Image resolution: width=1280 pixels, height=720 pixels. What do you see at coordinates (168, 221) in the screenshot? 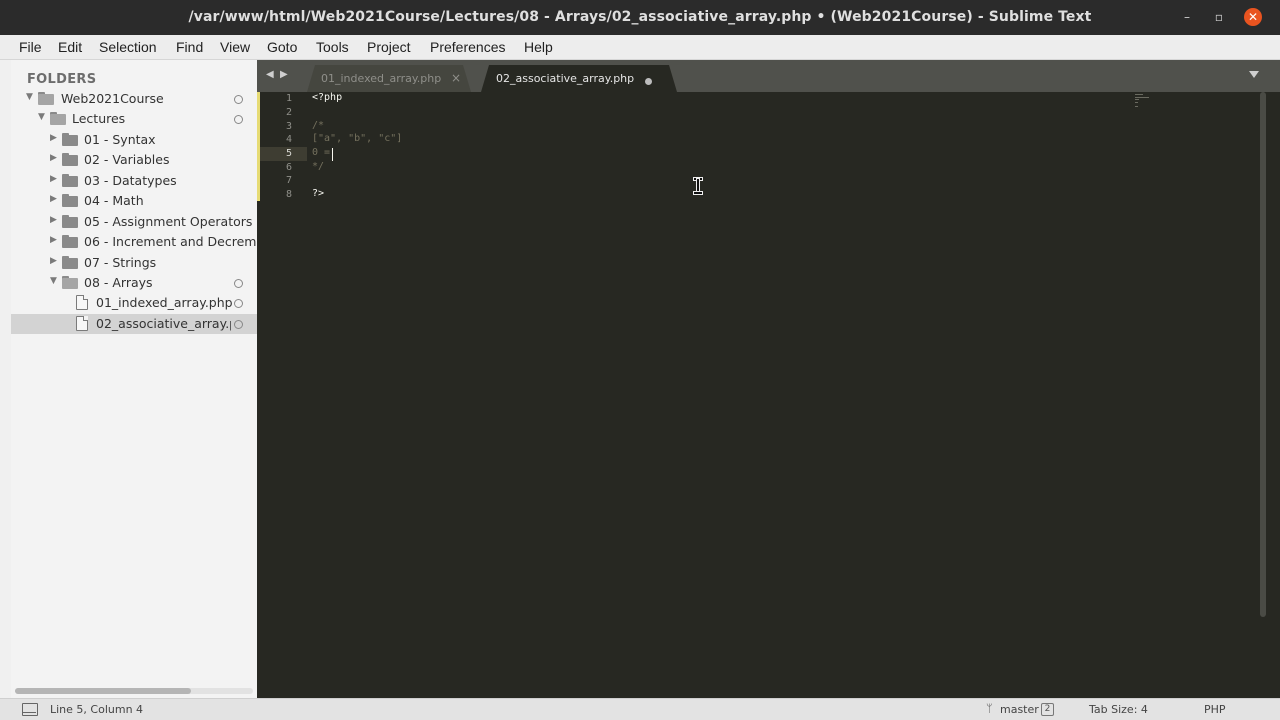
I see `tree-item-label: 05 - Assignment Operators` at bounding box center [168, 221].